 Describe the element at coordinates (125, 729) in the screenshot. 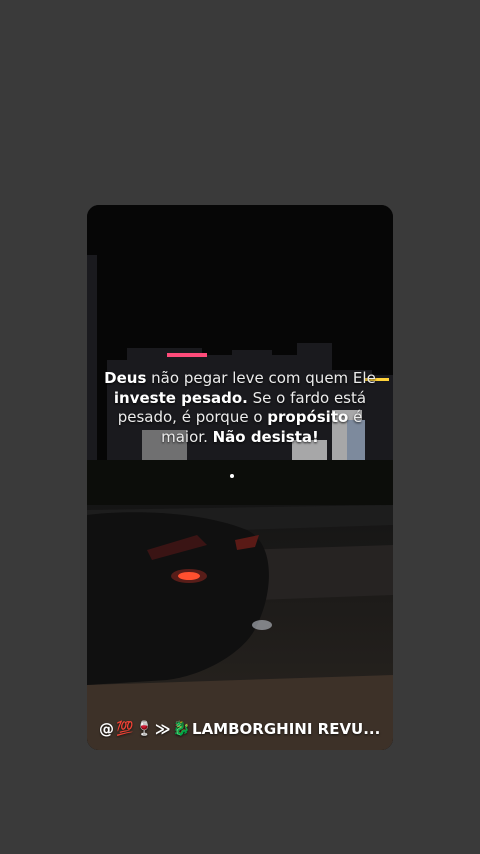

I see `hundred-icon: 💯` at that location.